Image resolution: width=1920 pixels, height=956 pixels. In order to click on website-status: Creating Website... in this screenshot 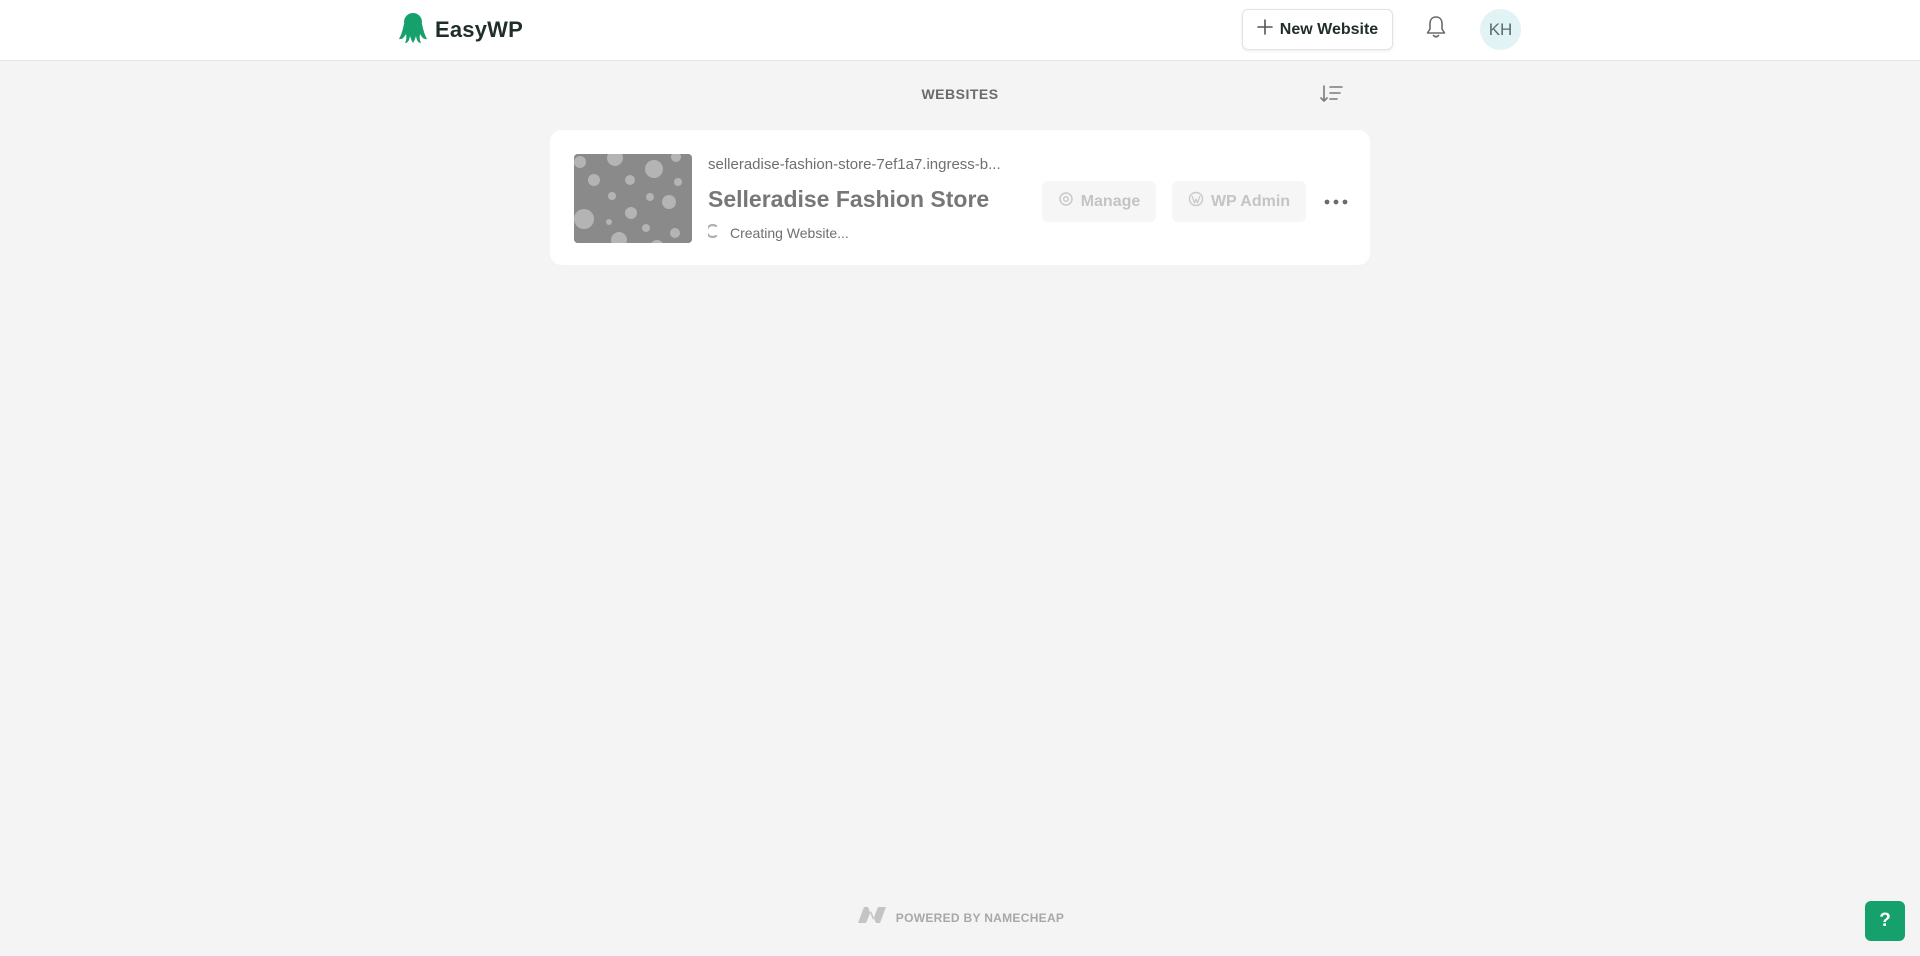, I will do `click(777, 232)`.